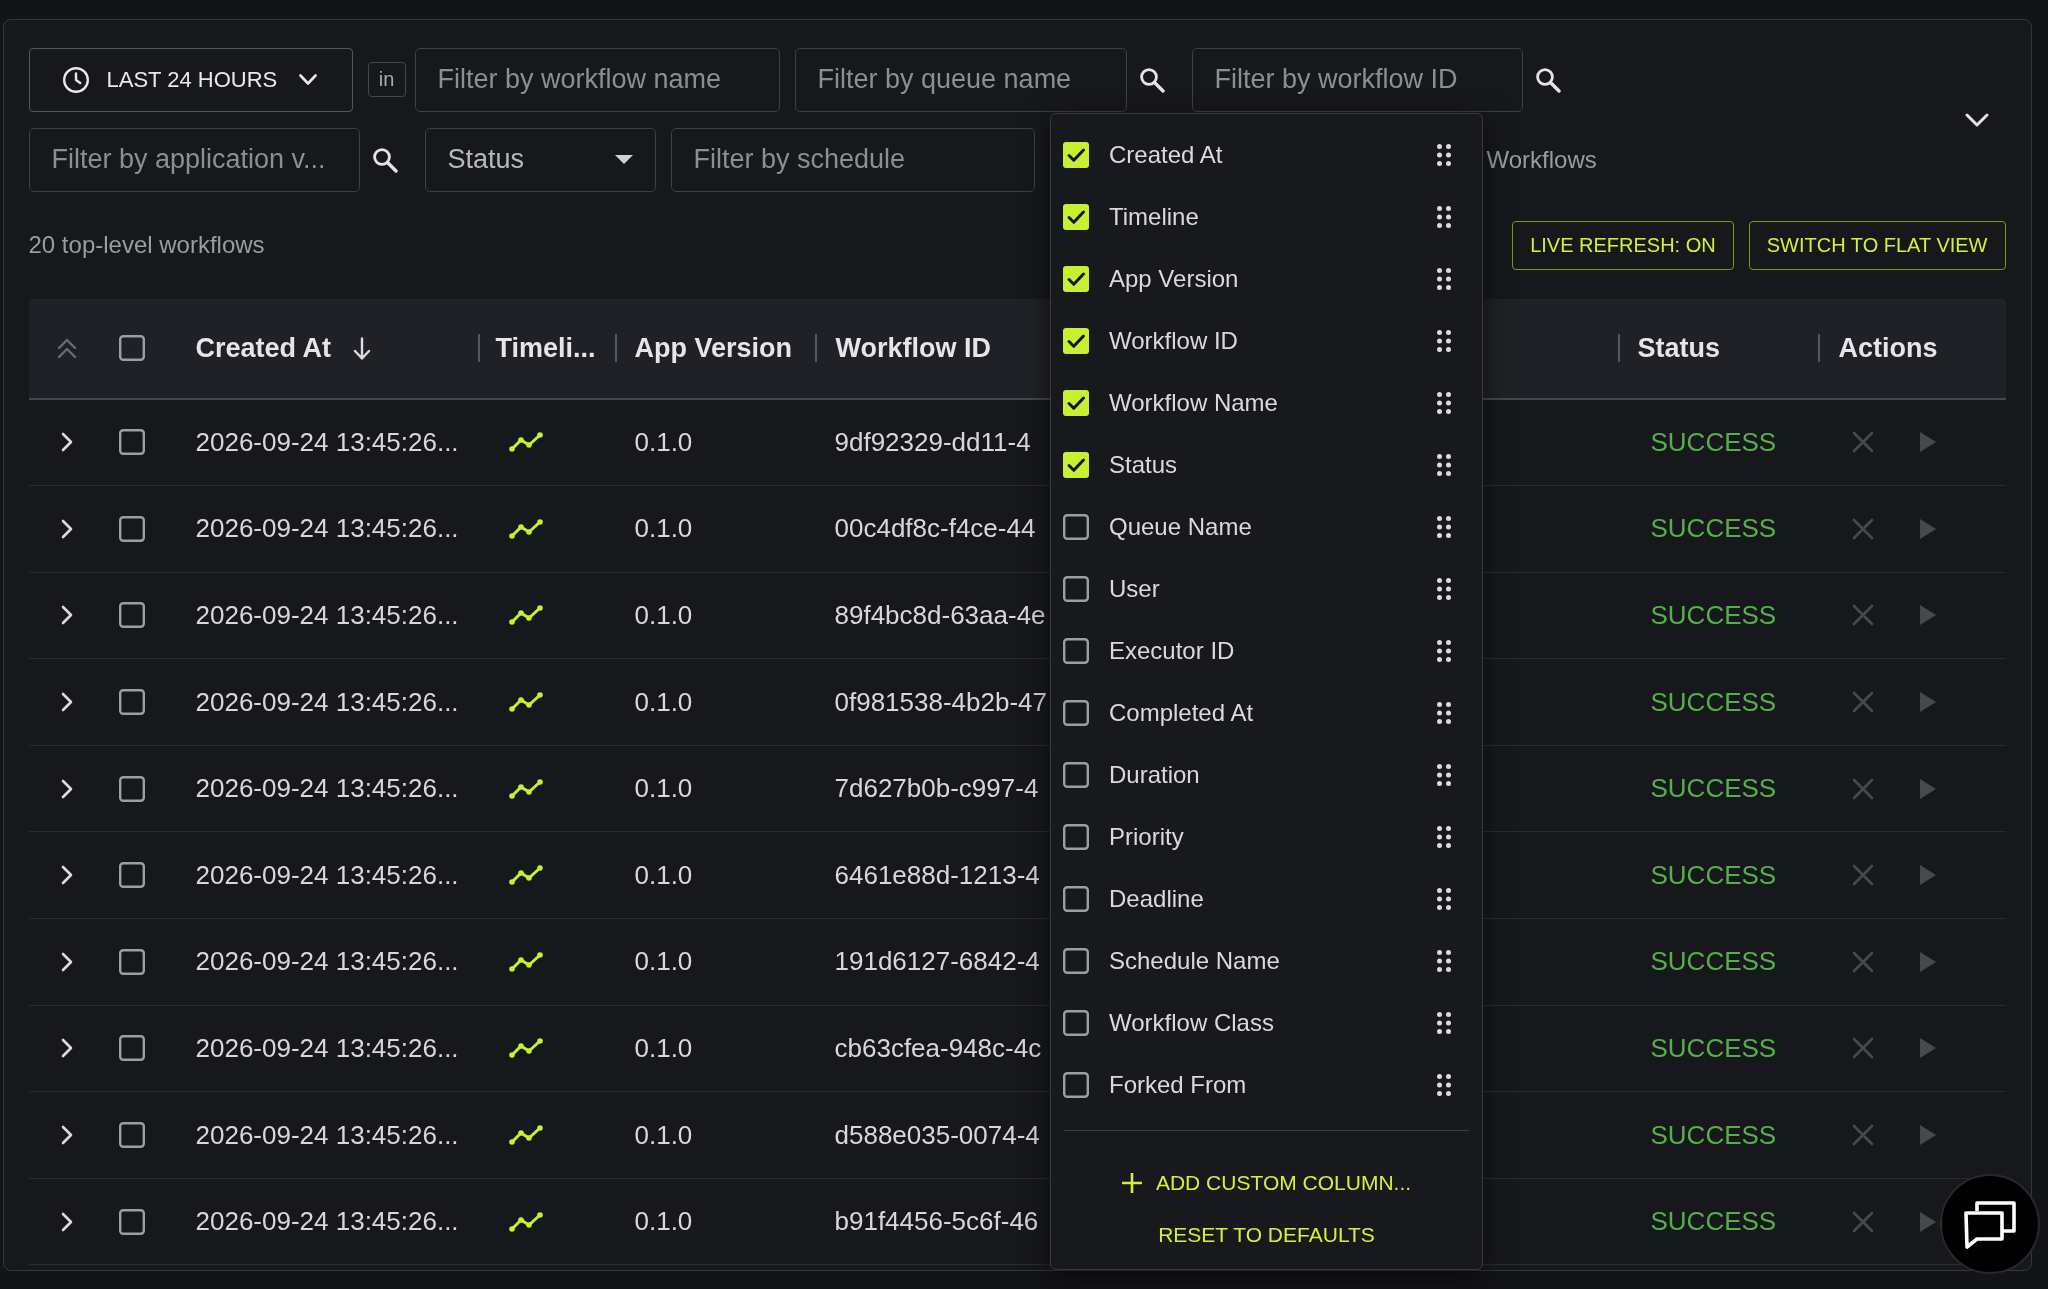  What do you see at coordinates (1166, 155) in the screenshot?
I see `column-option-label: Created At` at bounding box center [1166, 155].